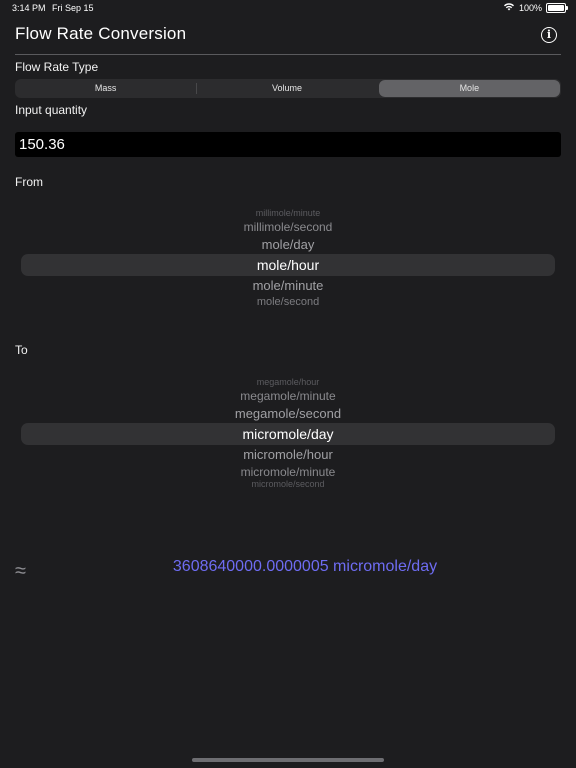  What do you see at coordinates (288, 484) in the screenshot?
I see `picker-item: micromole/second` at bounding box center [288, 484].